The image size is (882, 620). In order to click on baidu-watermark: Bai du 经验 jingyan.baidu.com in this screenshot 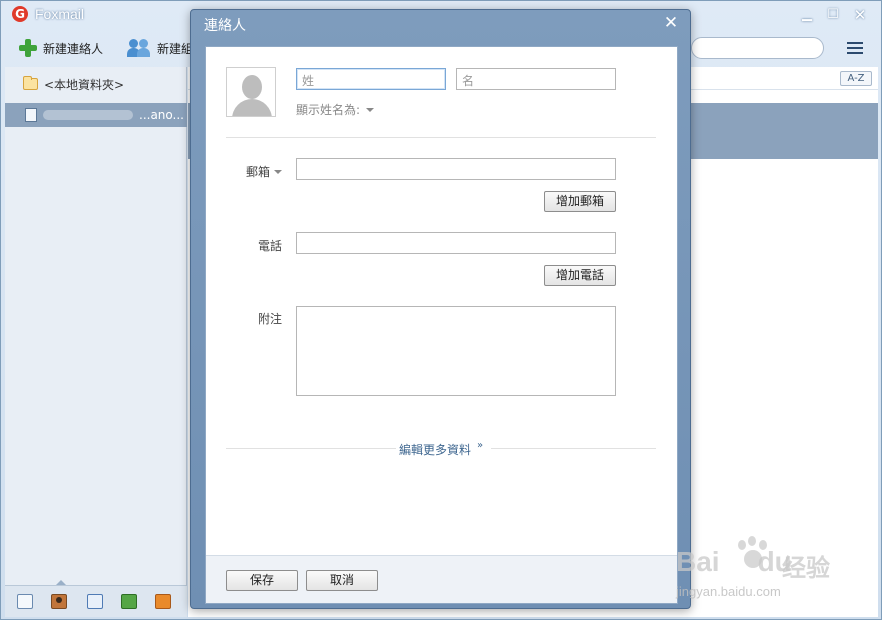, I will do `click(761, 571)`.